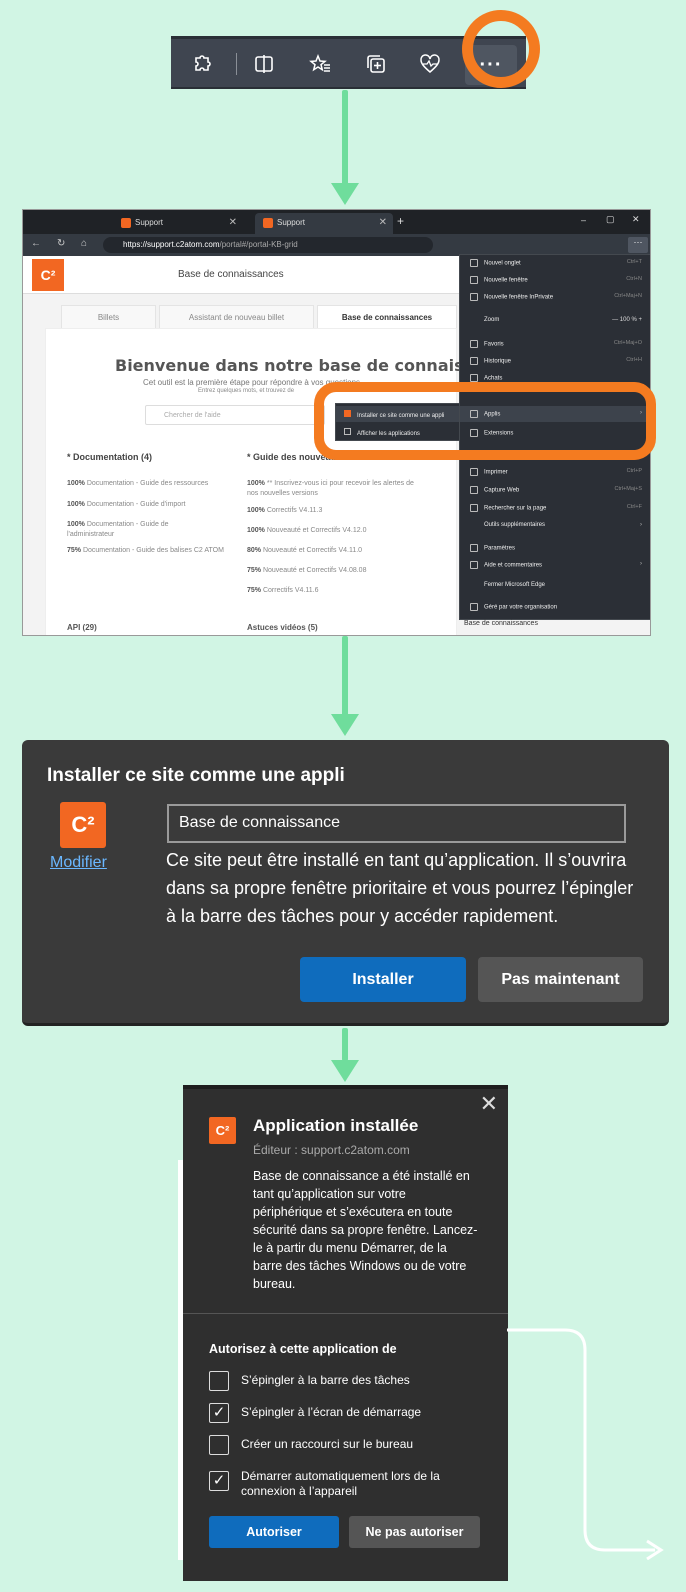  What do you see at coordinates (82, 627) in the screenshot?
I see `api-section-title: API (29)` at bounding box center [82, 627].